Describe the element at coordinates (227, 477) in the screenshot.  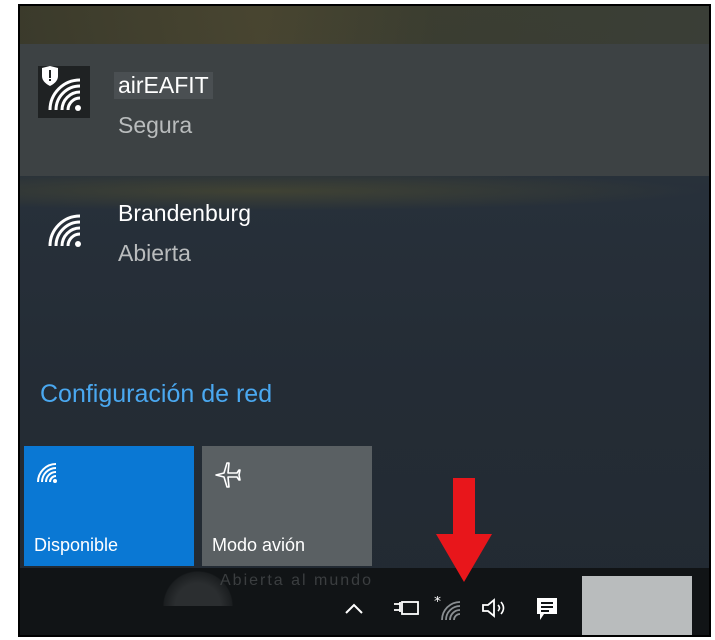
I see `airplane-icon` at that location.